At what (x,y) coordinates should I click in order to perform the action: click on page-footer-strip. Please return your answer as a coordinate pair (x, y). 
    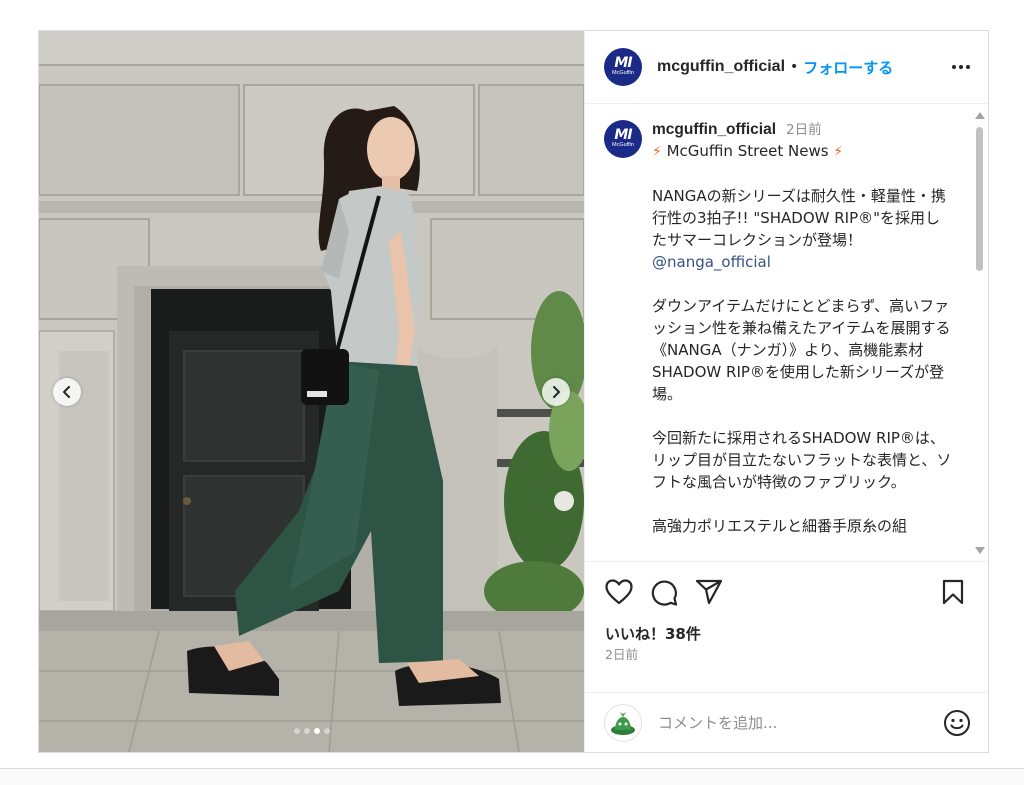
    Looking at the image, I should click on (512, 776).